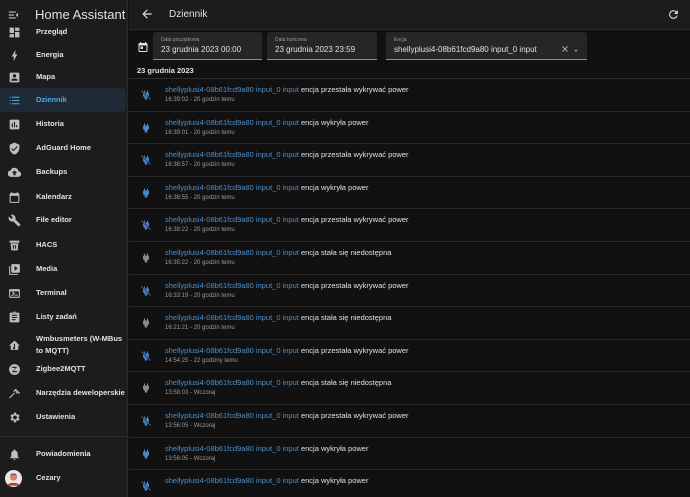 Image resolution: width=690 pixels, height=497 pixels. I want to click on start-date-field: Data początkowa 23 grudnia 2023 00:00, so click(207, 46).